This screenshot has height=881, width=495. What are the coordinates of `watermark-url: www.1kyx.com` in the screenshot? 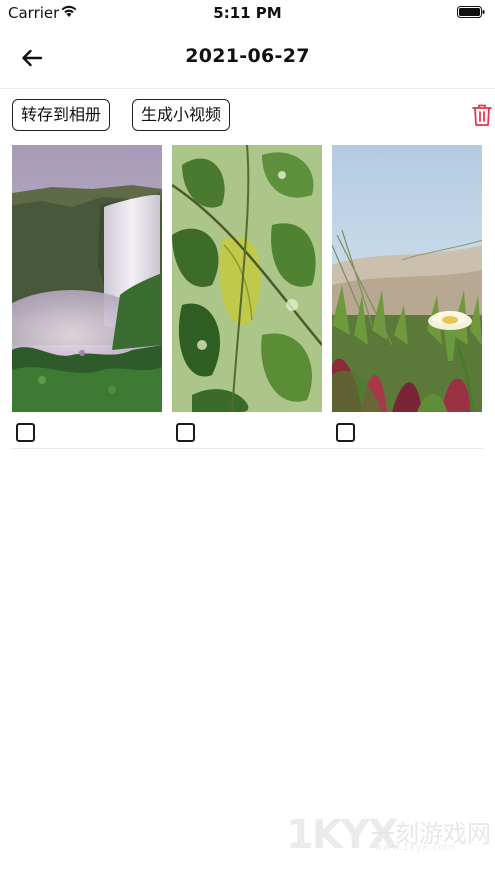 It's located at (414, 847).